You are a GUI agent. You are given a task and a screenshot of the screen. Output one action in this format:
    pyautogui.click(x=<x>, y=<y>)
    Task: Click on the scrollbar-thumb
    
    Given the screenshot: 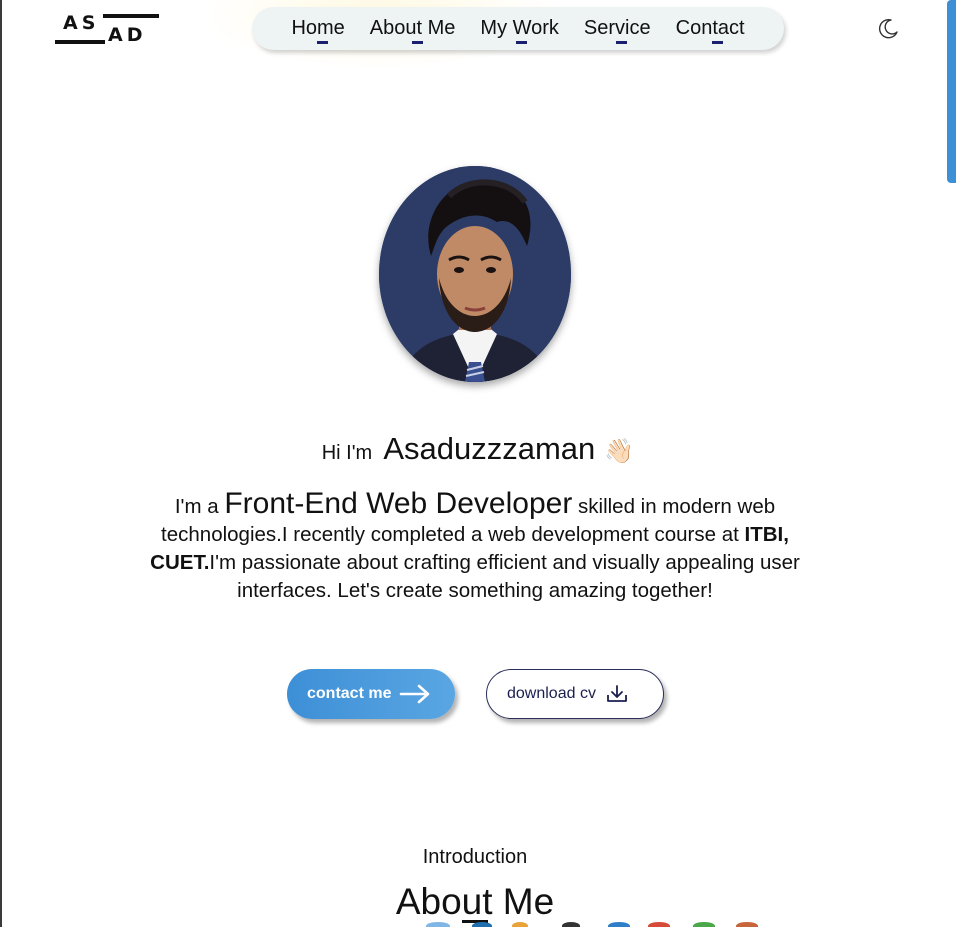 What is the action you would take?
    pyautogui.click(x=951, y=91)
    